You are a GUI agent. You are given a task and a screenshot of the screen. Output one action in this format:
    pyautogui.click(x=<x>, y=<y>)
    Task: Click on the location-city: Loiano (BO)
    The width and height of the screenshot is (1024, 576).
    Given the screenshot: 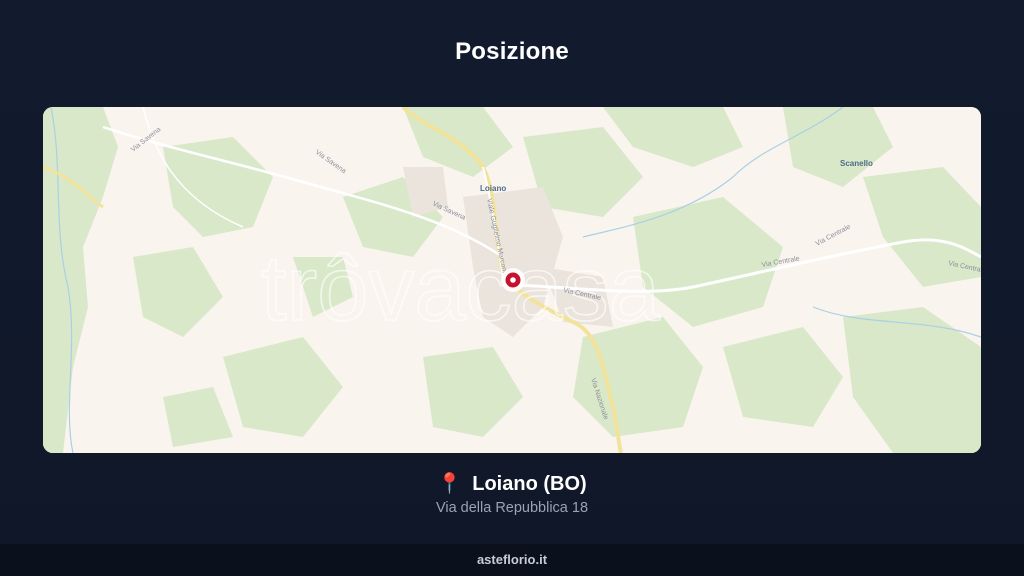 What is the action you would take?
    pyautogui.click(x=529, y=484)
    